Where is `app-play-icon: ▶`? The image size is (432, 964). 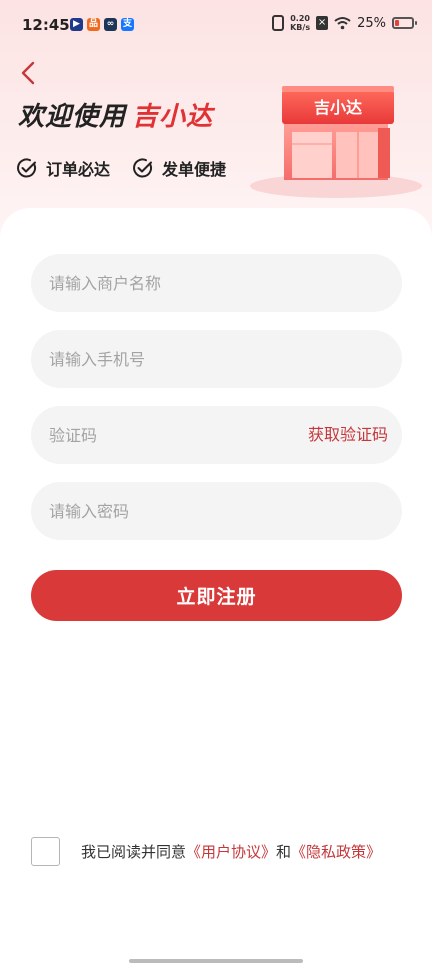
app-play-icon: ▶ is located at coordinates (76, 24).